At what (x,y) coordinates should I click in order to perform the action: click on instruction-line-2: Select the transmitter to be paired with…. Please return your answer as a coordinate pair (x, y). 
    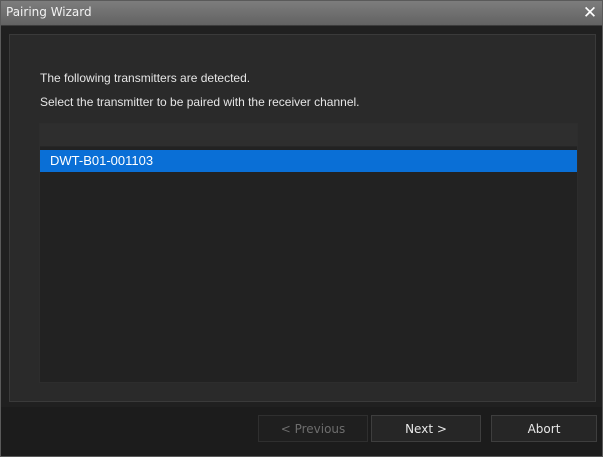
    Looking at the image, I should click on (200, 102).